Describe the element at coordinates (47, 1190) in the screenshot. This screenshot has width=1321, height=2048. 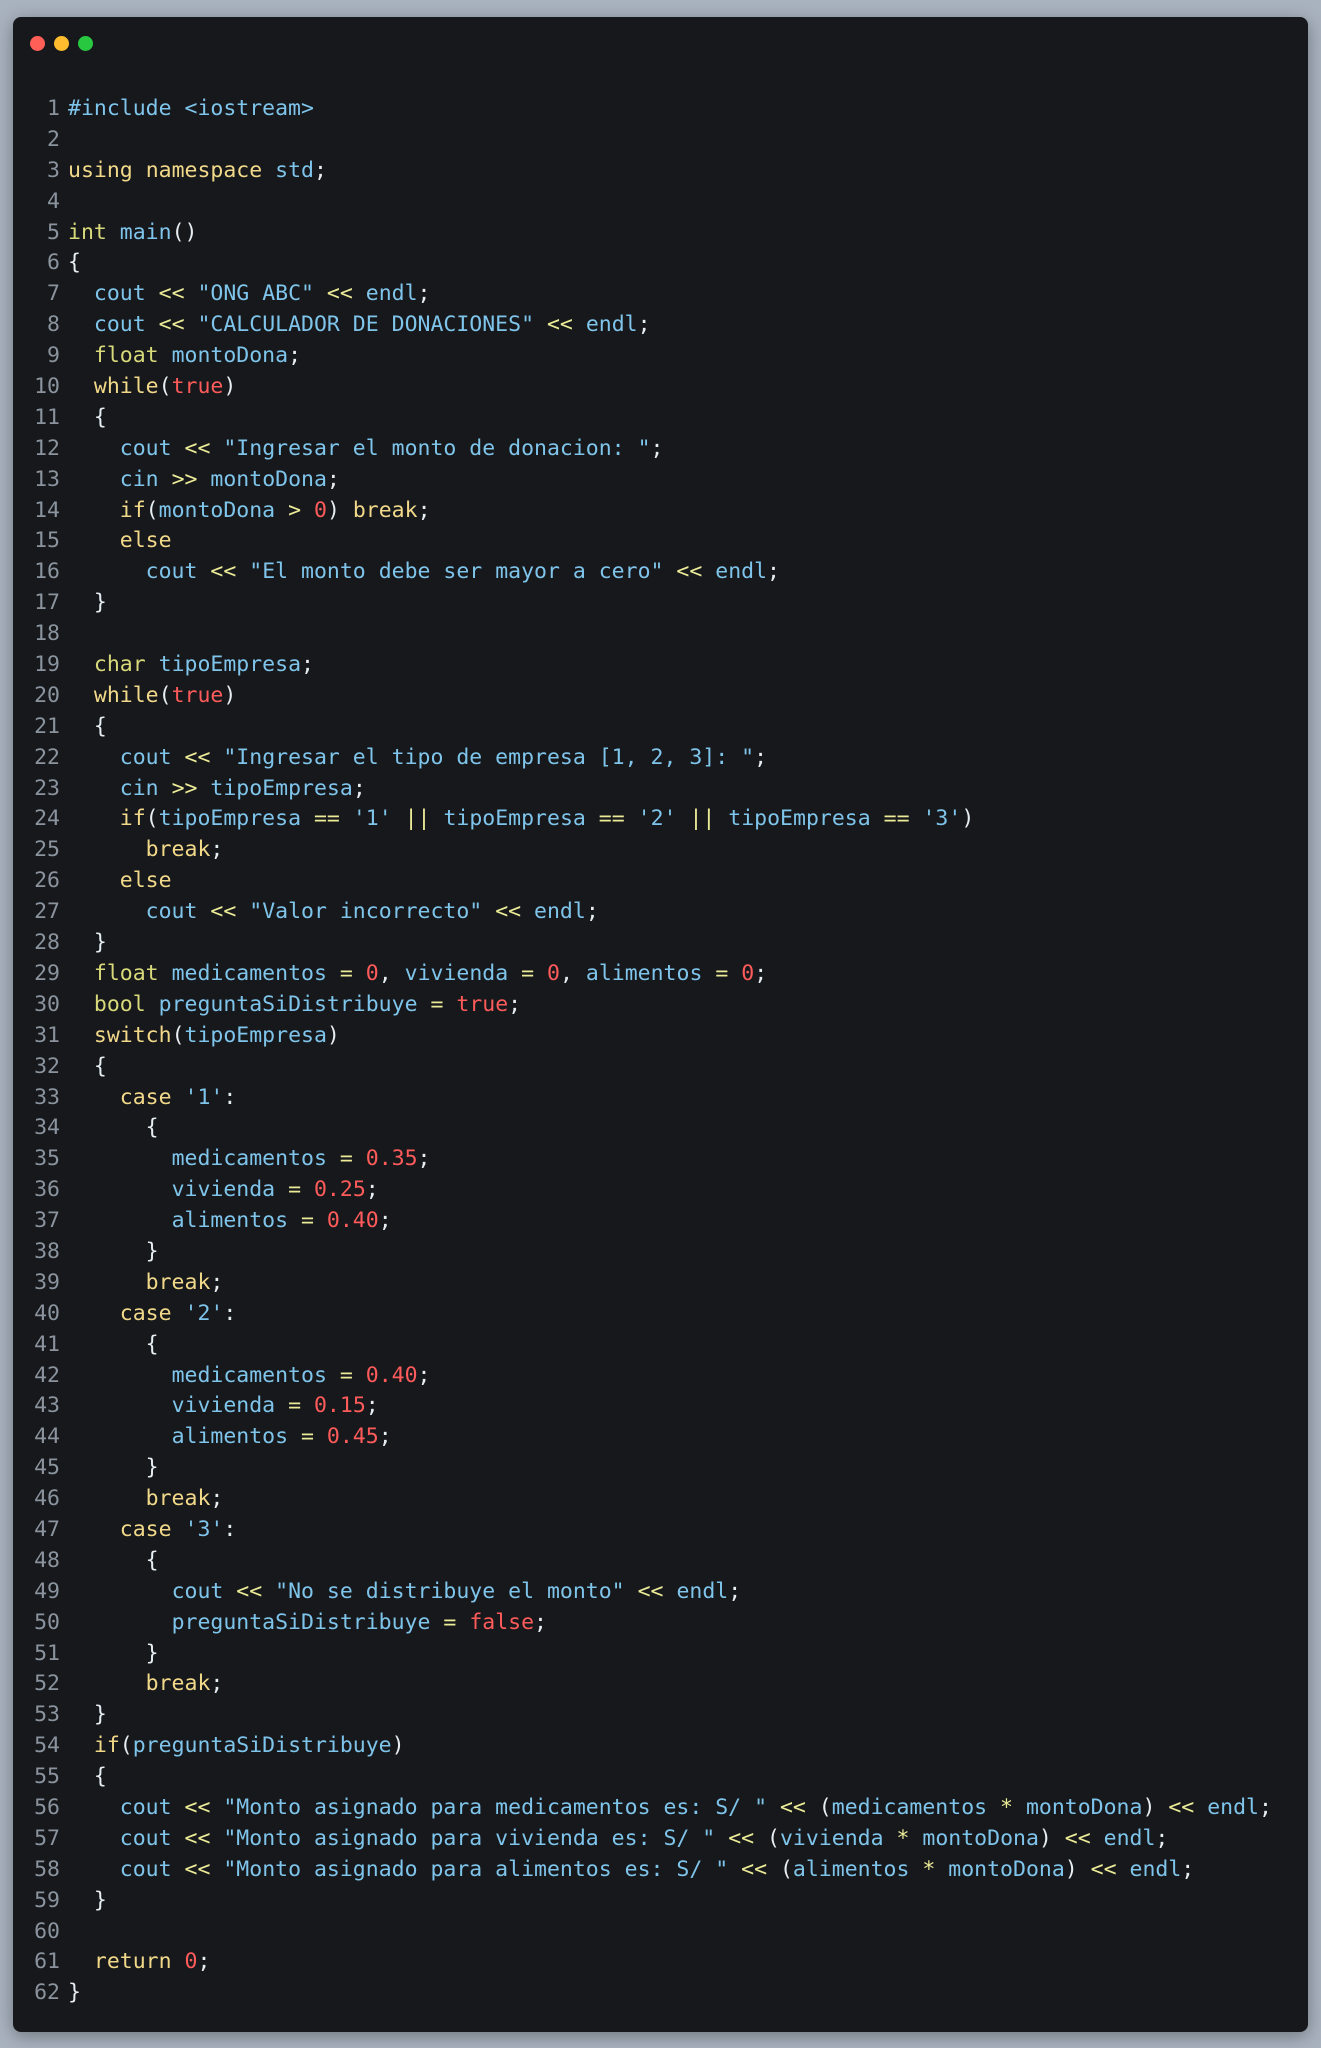
I see `line-number: 36` at that location.